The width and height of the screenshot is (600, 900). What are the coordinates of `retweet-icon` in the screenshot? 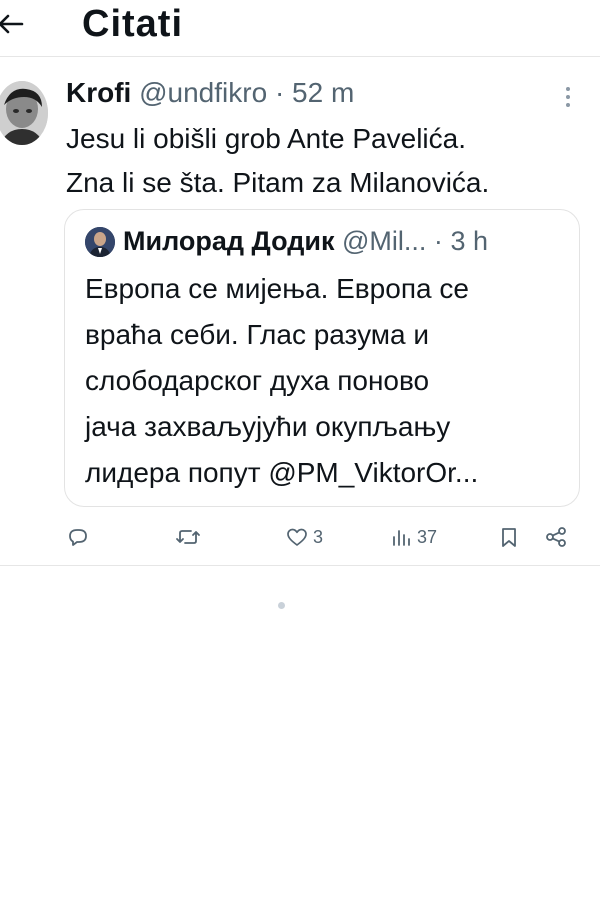 It's located at (188, 537).